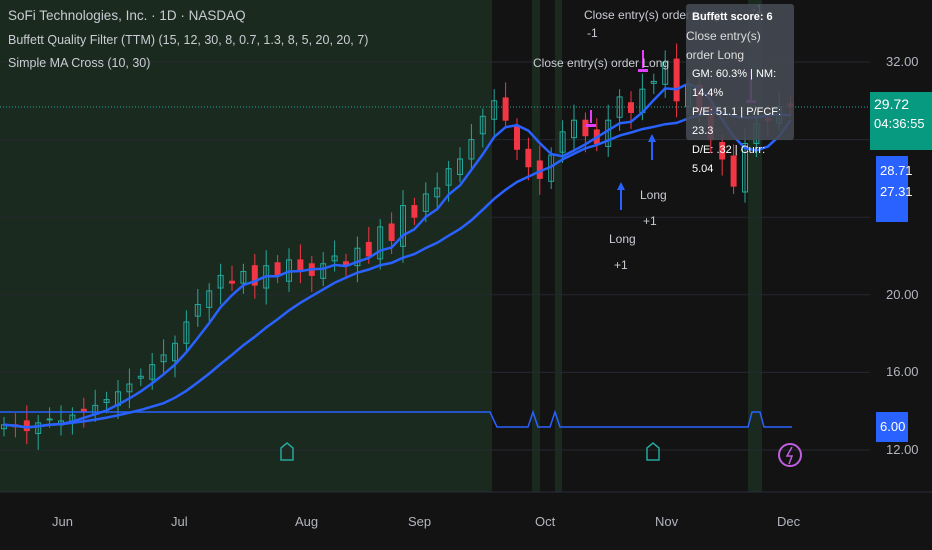 The image size is (932, 550). What do you see at coordinates (420, 521) in the screenshot?
I see `time-tick: Sep` at bounding box center [420, 521].